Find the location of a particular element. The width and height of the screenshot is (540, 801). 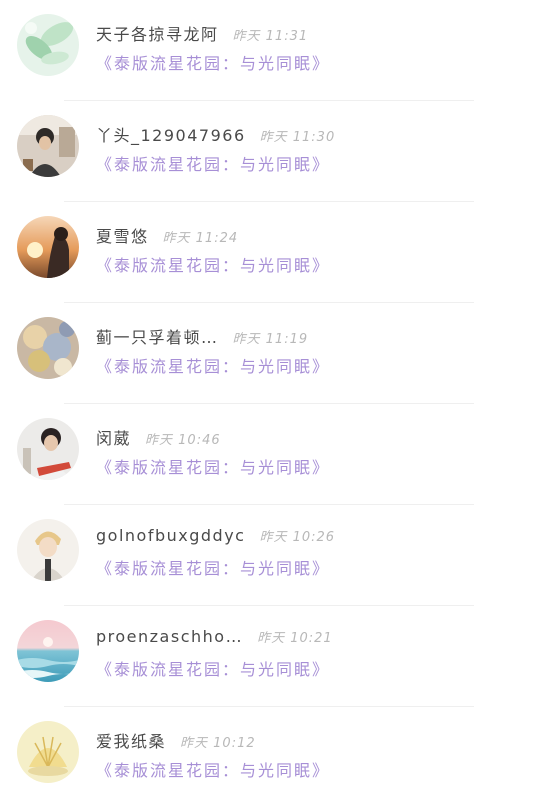

conversation-meta: 丫头_129047966 昨天 11:30 is located at coordinates (215, 134).